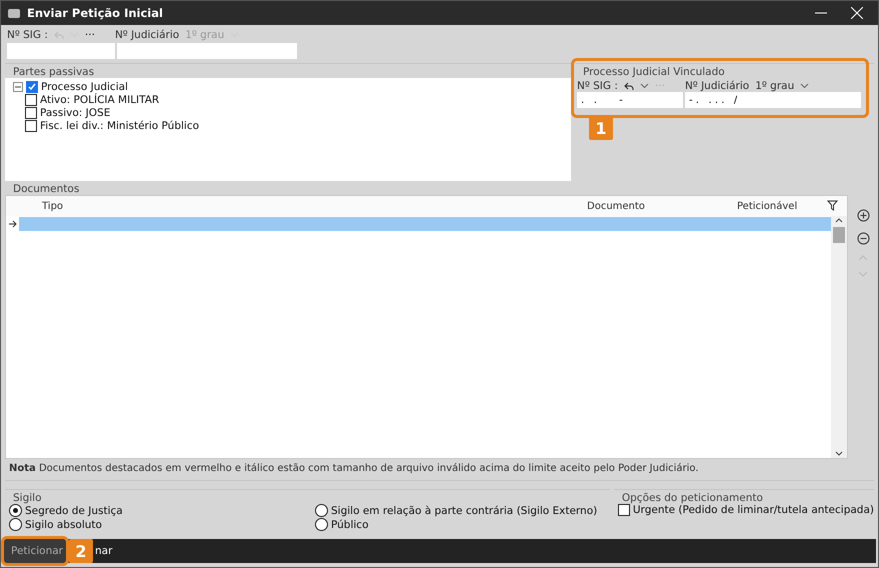 This screenshot has width=879, height=568. I want to click on judiciario-field: - . . . . /, so click(773, 100).